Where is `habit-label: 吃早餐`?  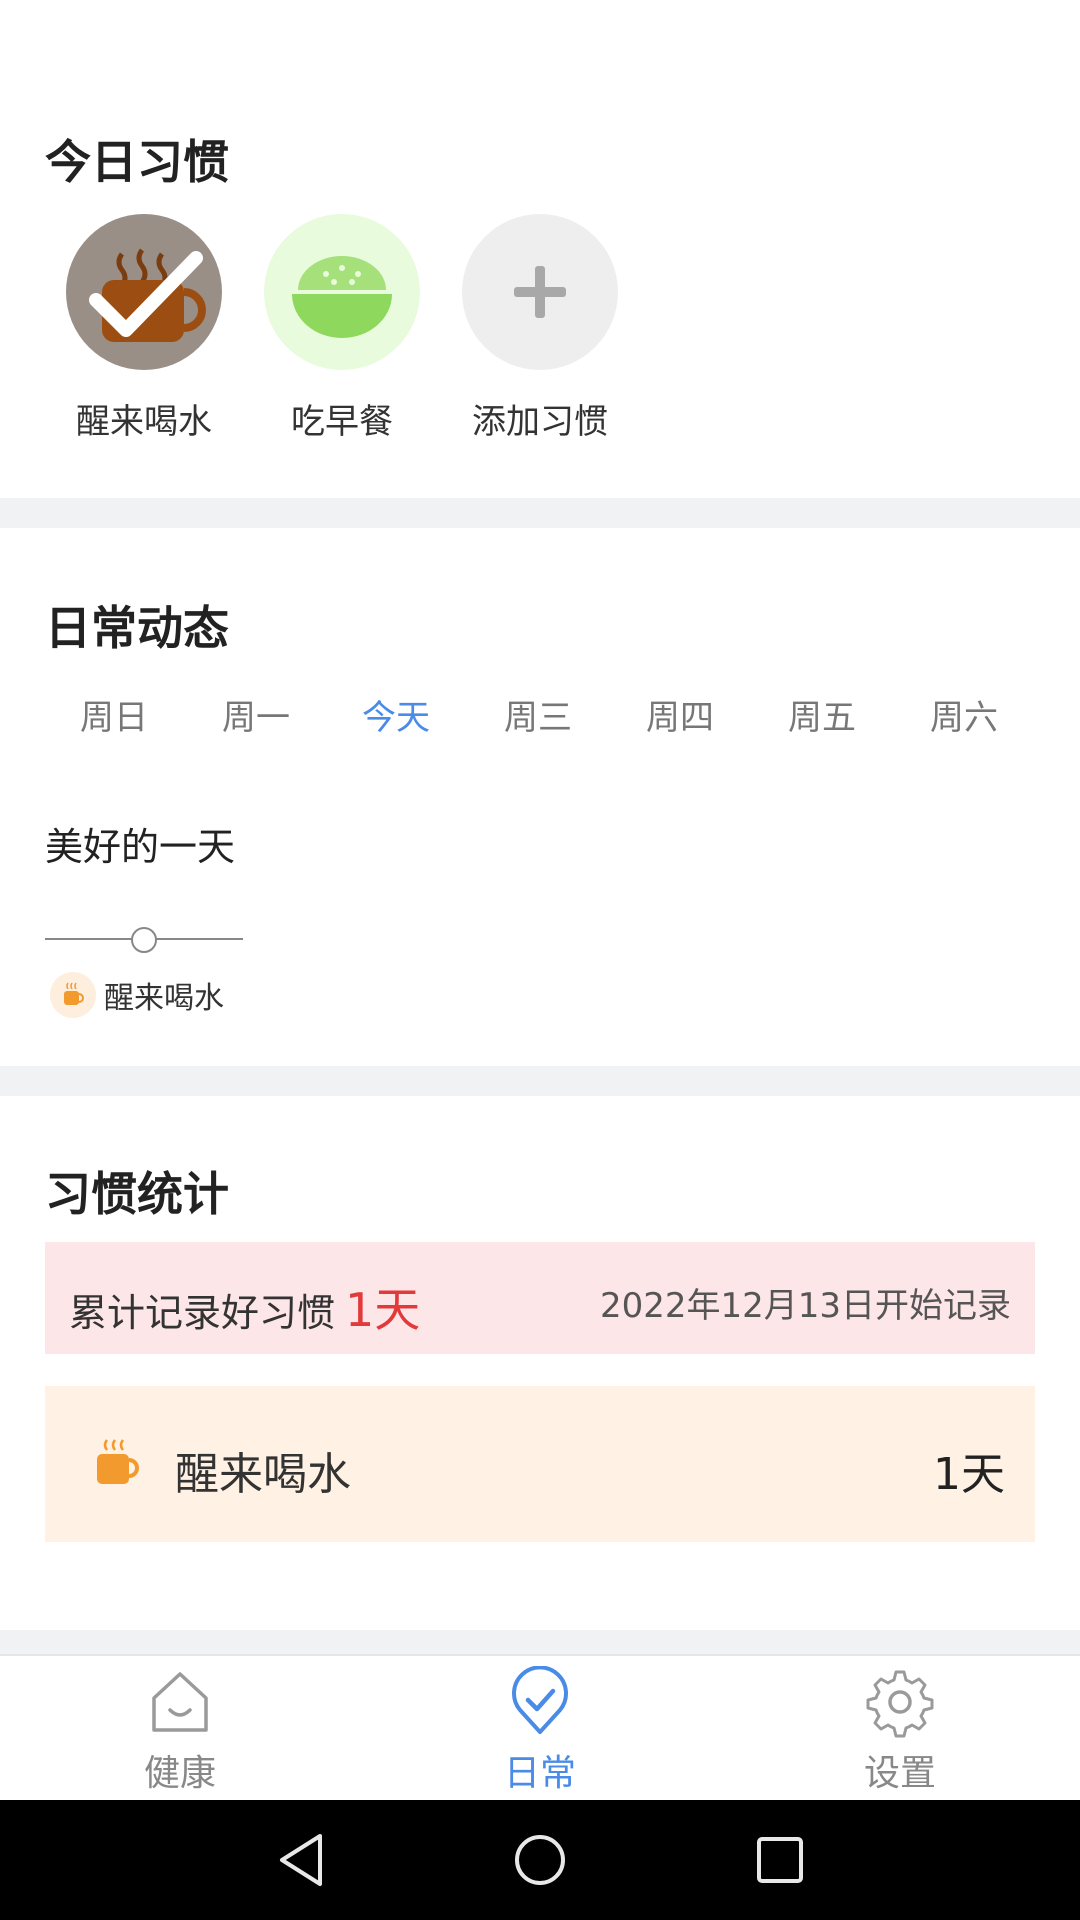
habit-label: 吃早餐 is located at coordinates (342, 422).